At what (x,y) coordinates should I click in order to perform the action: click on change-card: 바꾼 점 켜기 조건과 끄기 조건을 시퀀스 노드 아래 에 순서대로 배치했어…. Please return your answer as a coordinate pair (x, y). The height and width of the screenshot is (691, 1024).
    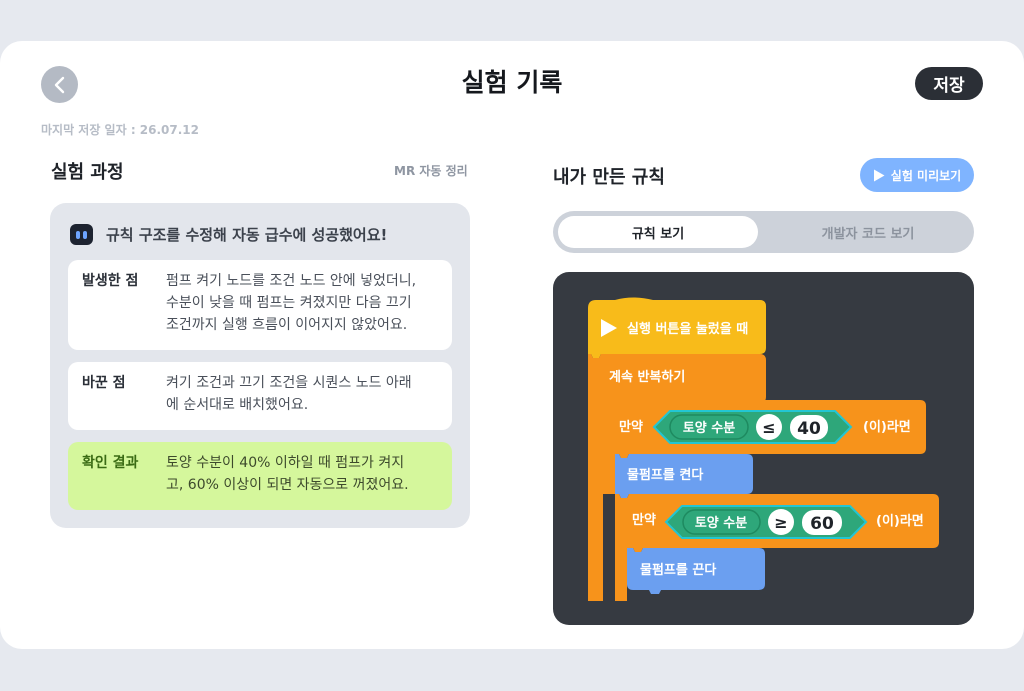
    Looking at the image, I should click on (260, 396).